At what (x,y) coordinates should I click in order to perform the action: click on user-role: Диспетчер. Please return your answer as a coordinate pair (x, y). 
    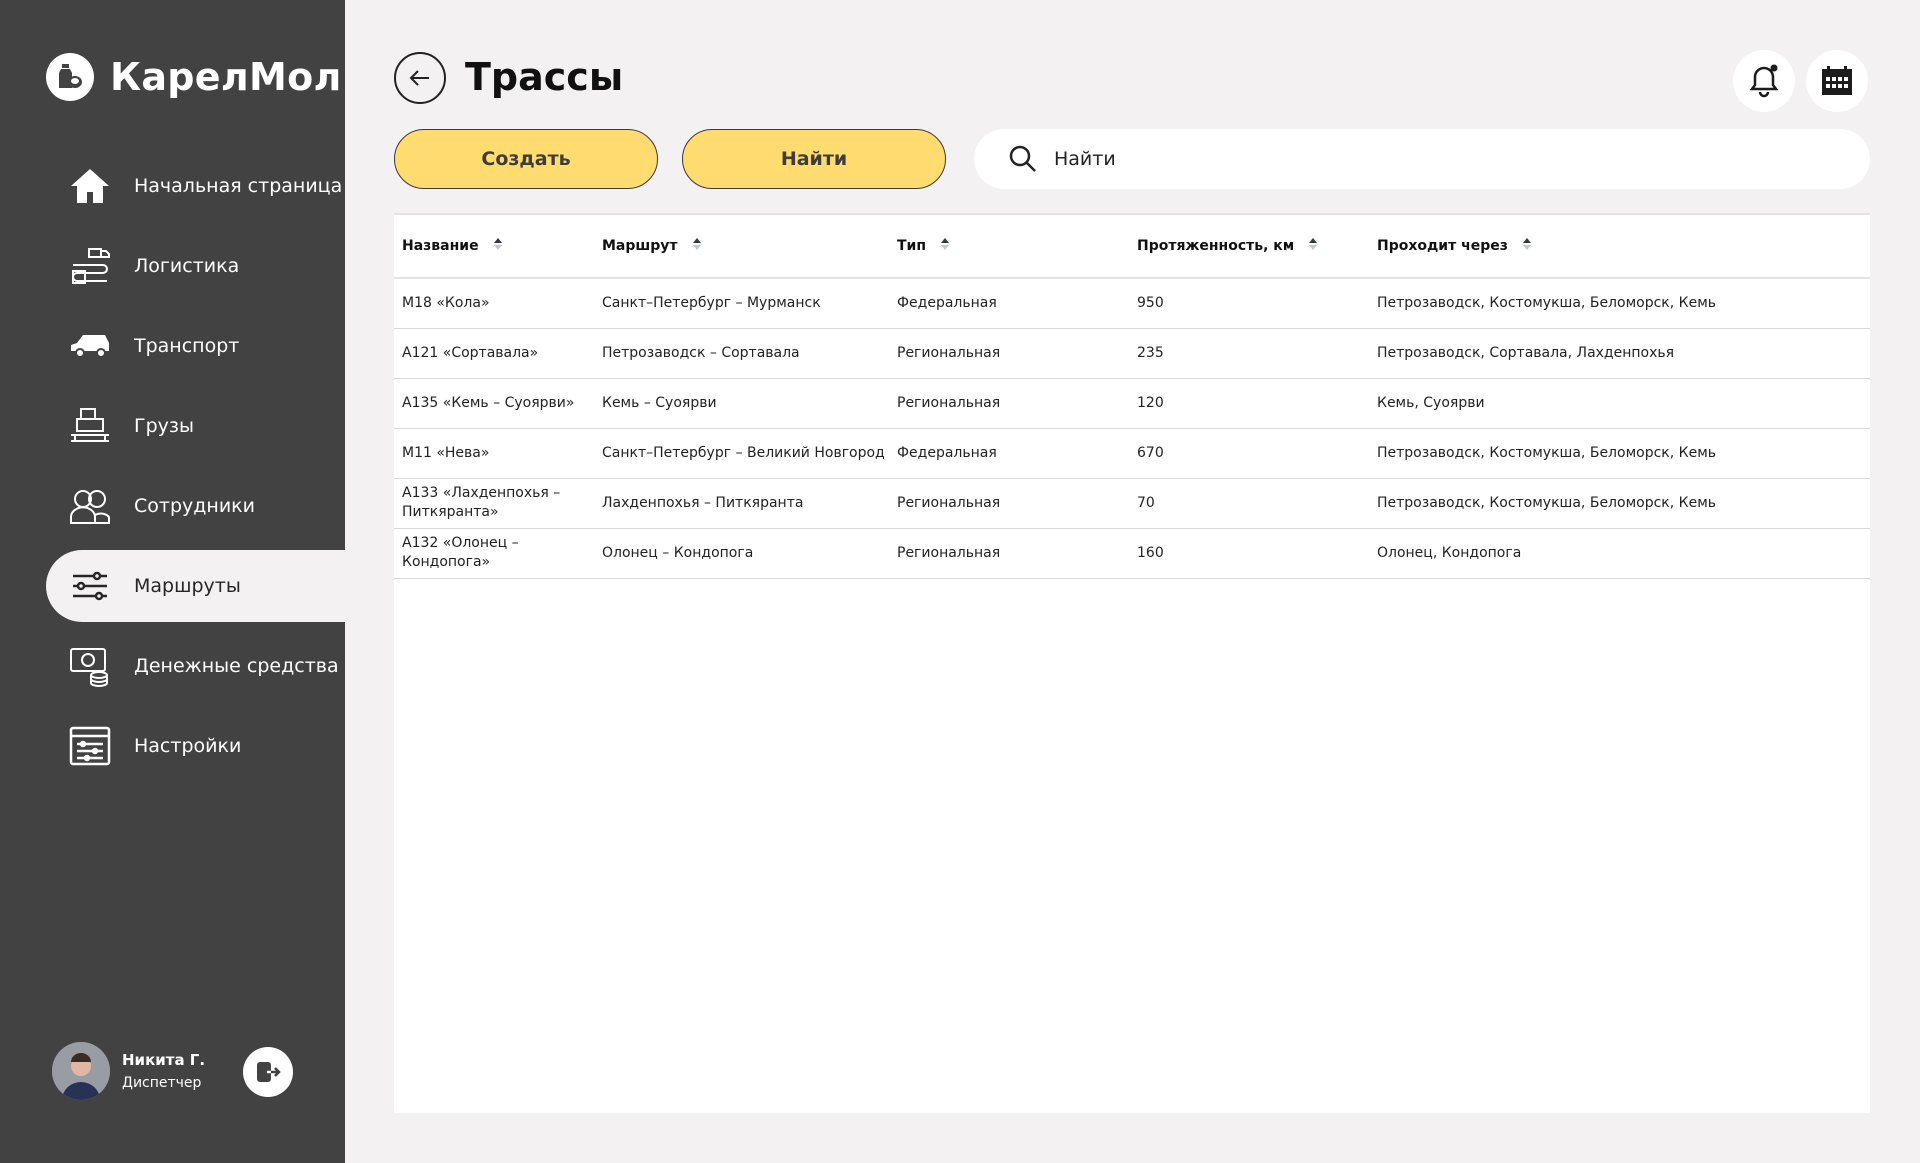
    Looking at the image, I should click on (162, 1083).